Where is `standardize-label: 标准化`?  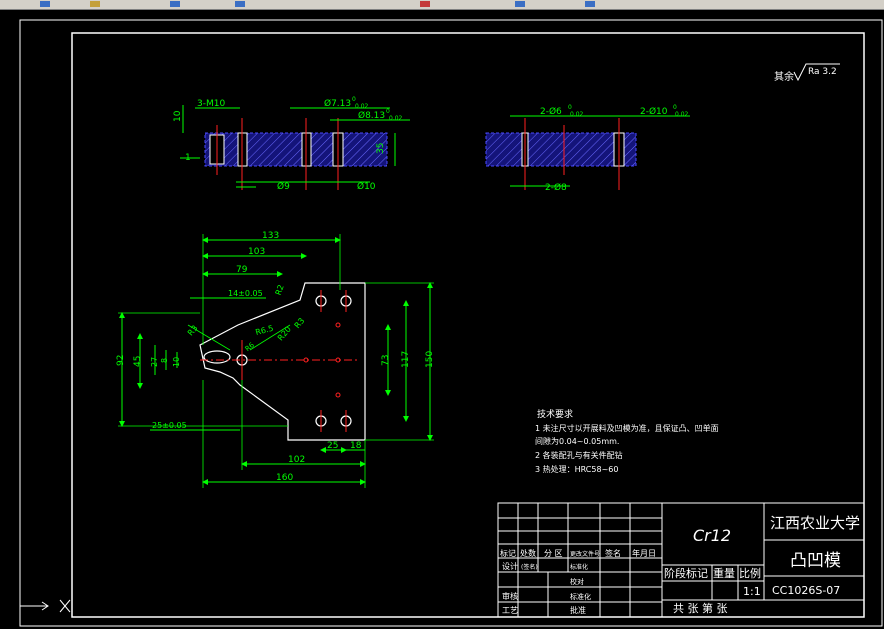
standardize-label: 标准化 is located at coordinates (579, 567).